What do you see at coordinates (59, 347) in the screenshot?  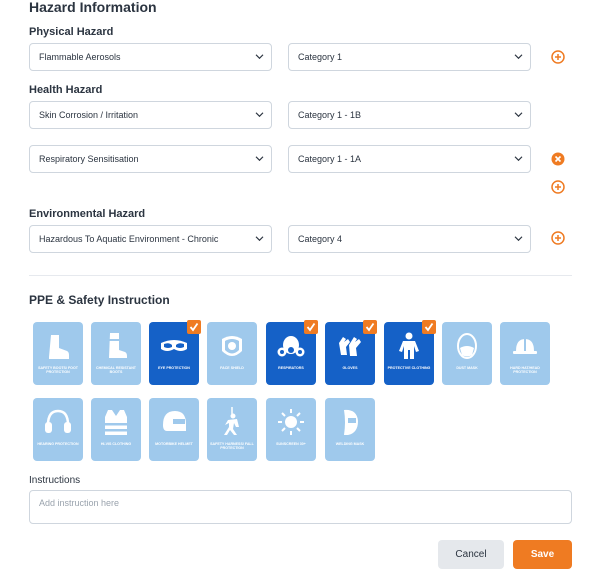 I see `boot-icon` at bounding box center [59, 347].